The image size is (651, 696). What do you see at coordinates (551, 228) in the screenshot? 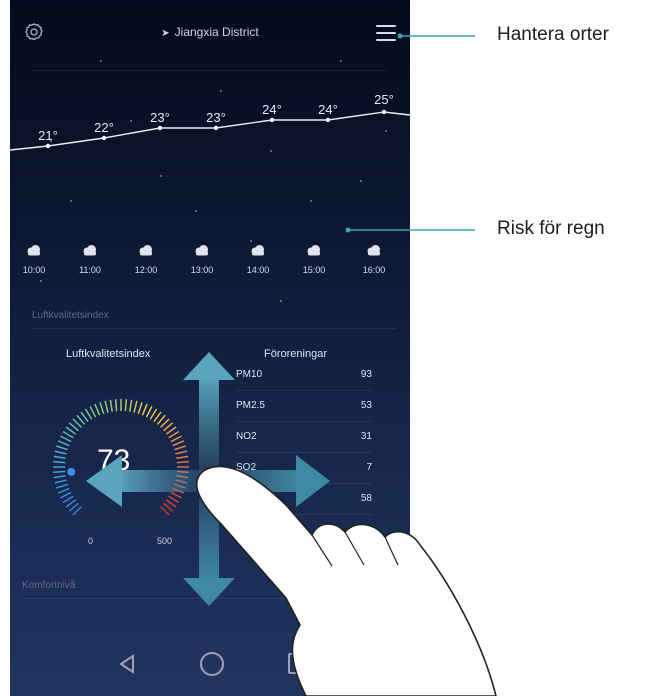
I see `callout-rain-risk: Risk för regn` at bounding box center [551, 228].